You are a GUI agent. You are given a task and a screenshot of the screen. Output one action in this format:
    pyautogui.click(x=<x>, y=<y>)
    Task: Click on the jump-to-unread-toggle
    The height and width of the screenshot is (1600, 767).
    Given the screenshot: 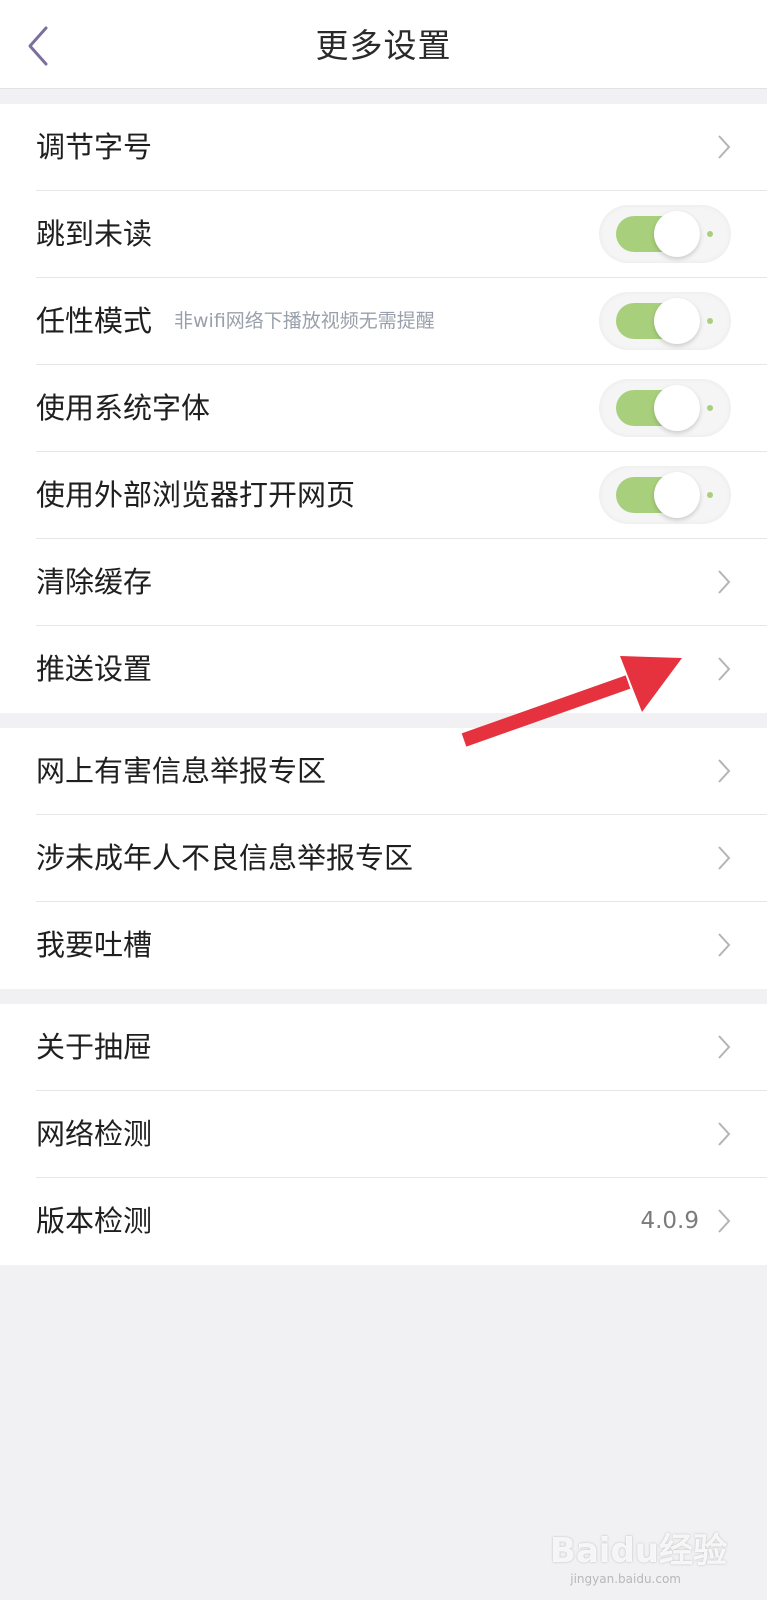 What is the action you would take?
    pyautogui.click(x=665, y=234)
    